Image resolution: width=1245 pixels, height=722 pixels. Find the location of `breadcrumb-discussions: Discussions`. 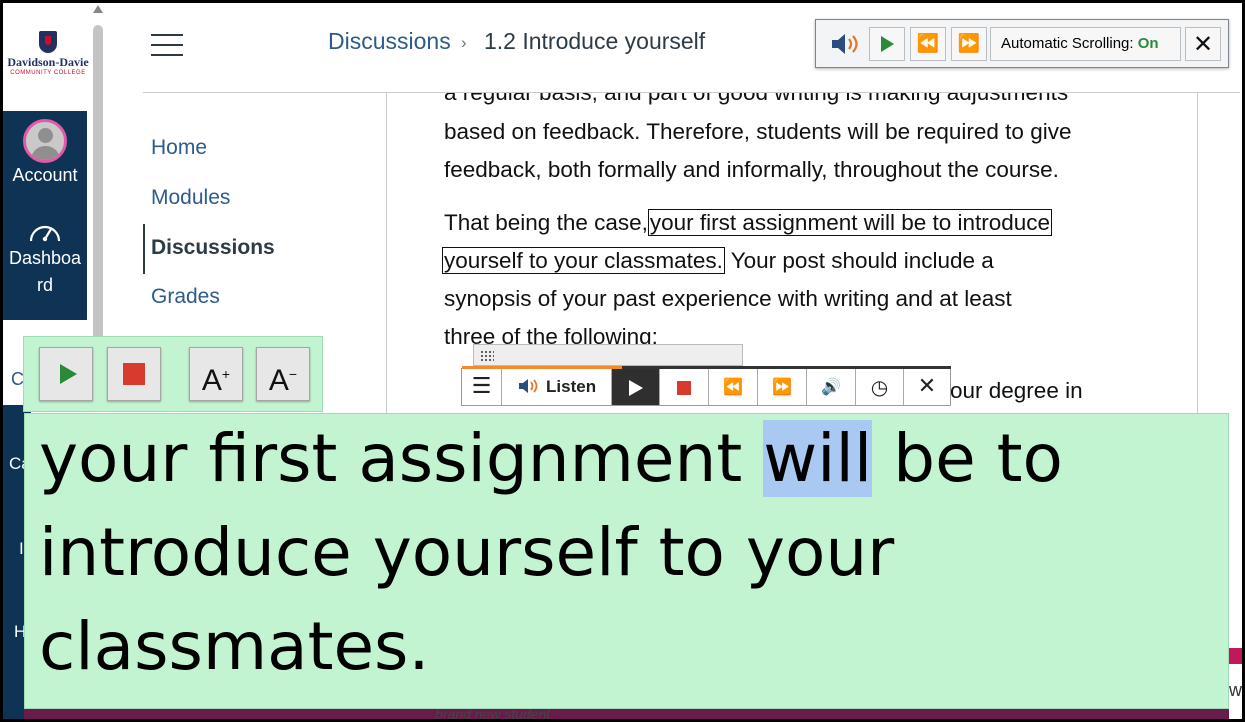

breadcrumb-discussions: Discussions is located at coordinates (389, 41).